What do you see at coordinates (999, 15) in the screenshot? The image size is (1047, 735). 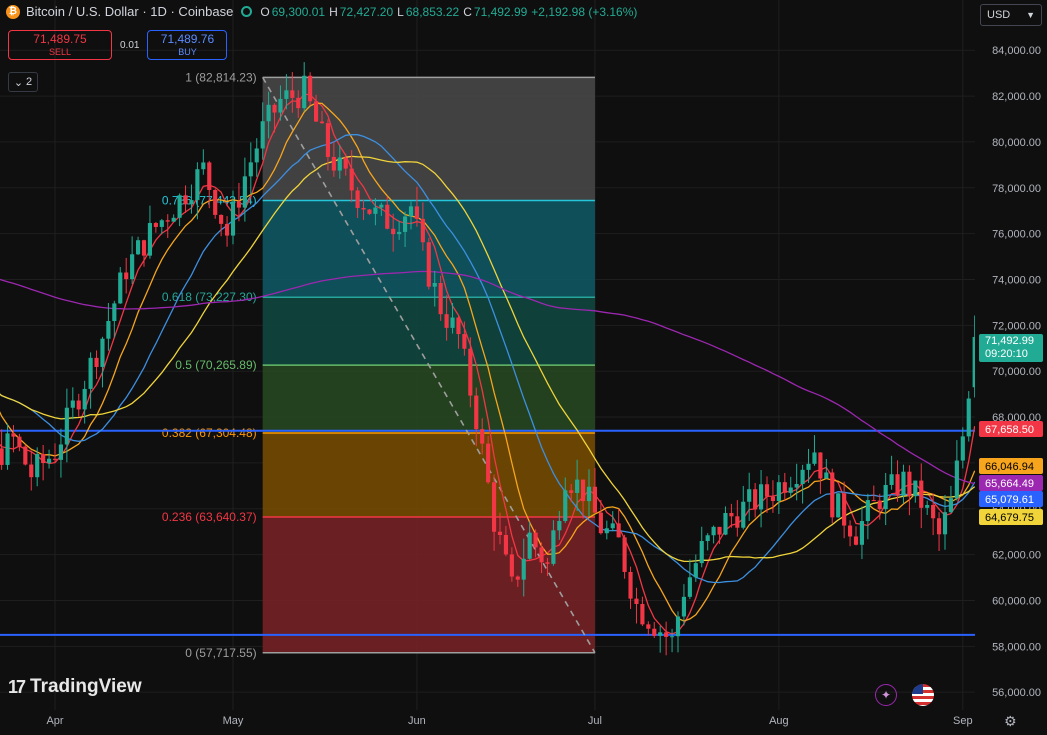 I see `currency-value: USD` at bounding box center [999, 15].